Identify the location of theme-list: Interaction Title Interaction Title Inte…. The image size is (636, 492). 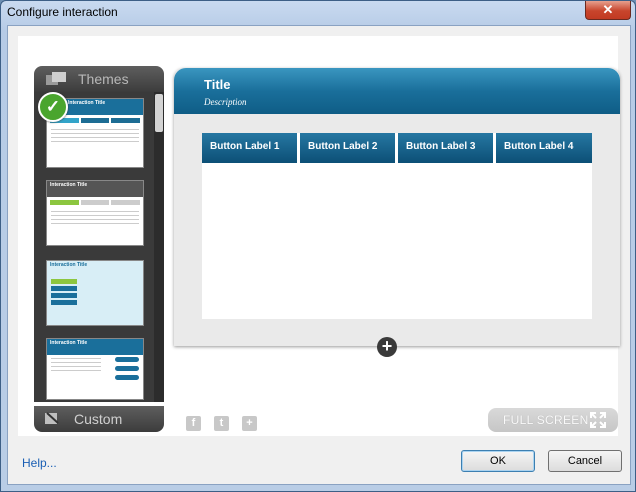
(99, 247).